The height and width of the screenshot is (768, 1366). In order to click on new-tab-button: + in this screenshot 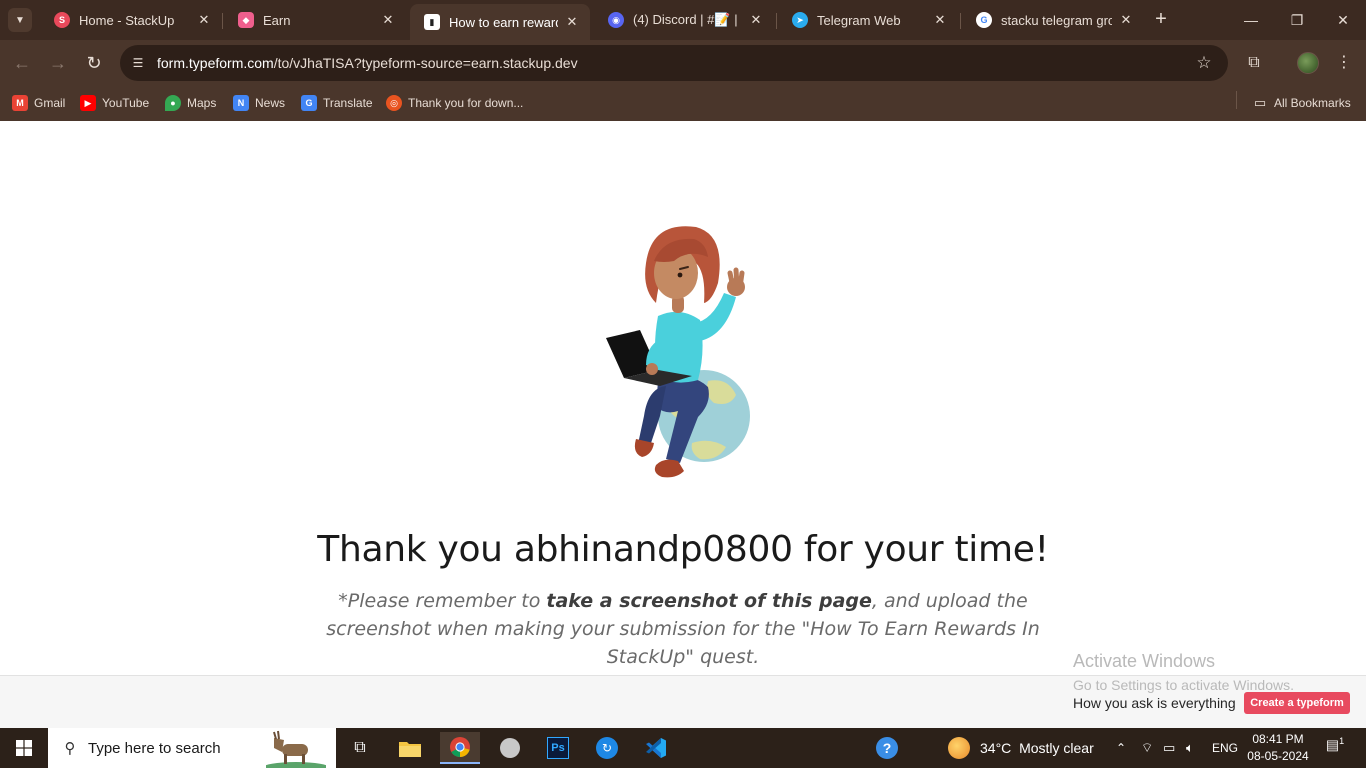, I will do `click(1161, 20)`.